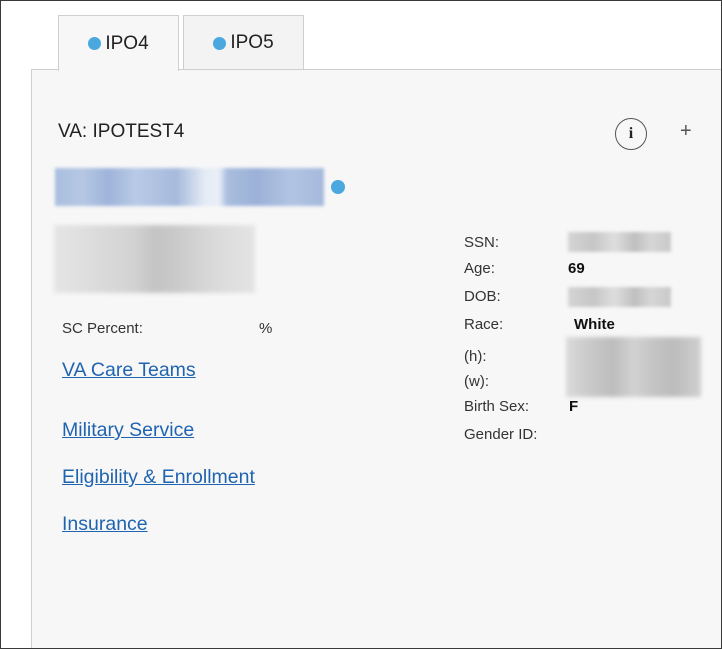 This screenshot has height=649, width=722. I want to click on ssn-value-redacted, so click(619, 242).